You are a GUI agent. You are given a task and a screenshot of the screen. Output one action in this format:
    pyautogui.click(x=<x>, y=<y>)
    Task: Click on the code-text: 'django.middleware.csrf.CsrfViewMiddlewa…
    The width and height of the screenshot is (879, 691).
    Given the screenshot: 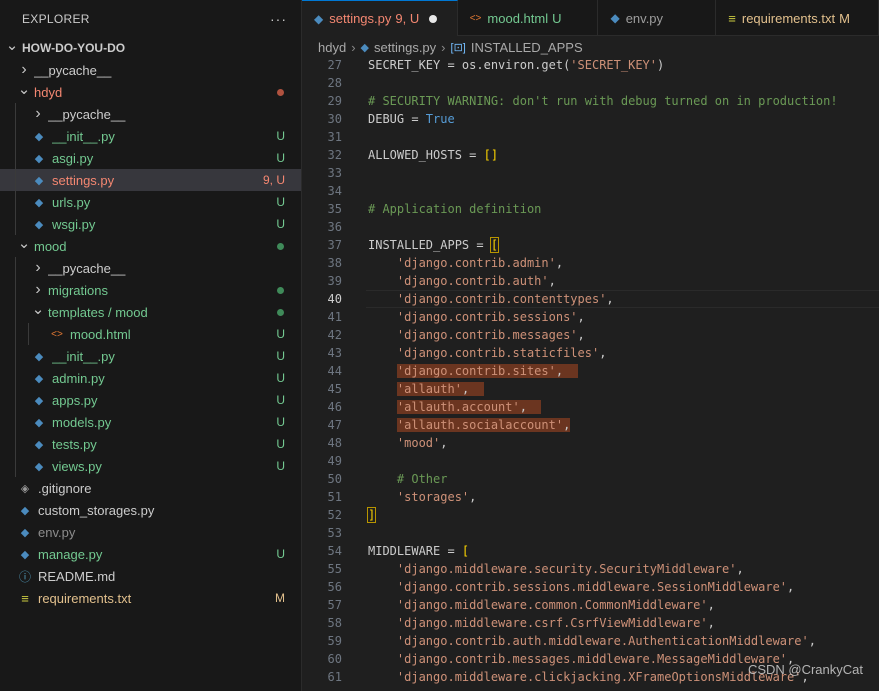 What is the action you would take?
    pyautogui.click(x=541, y=623)
    